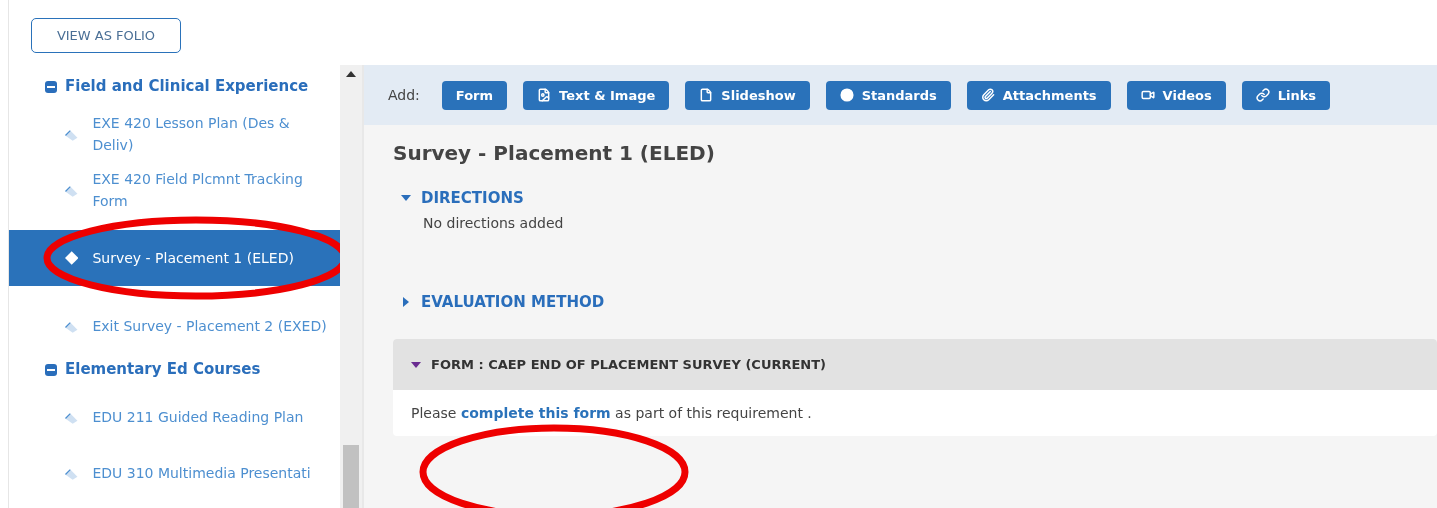  What do you see at coordinates (494, 223) in the screenshot?
I see `section-text: No directions added` at bounding box center [494, 223].